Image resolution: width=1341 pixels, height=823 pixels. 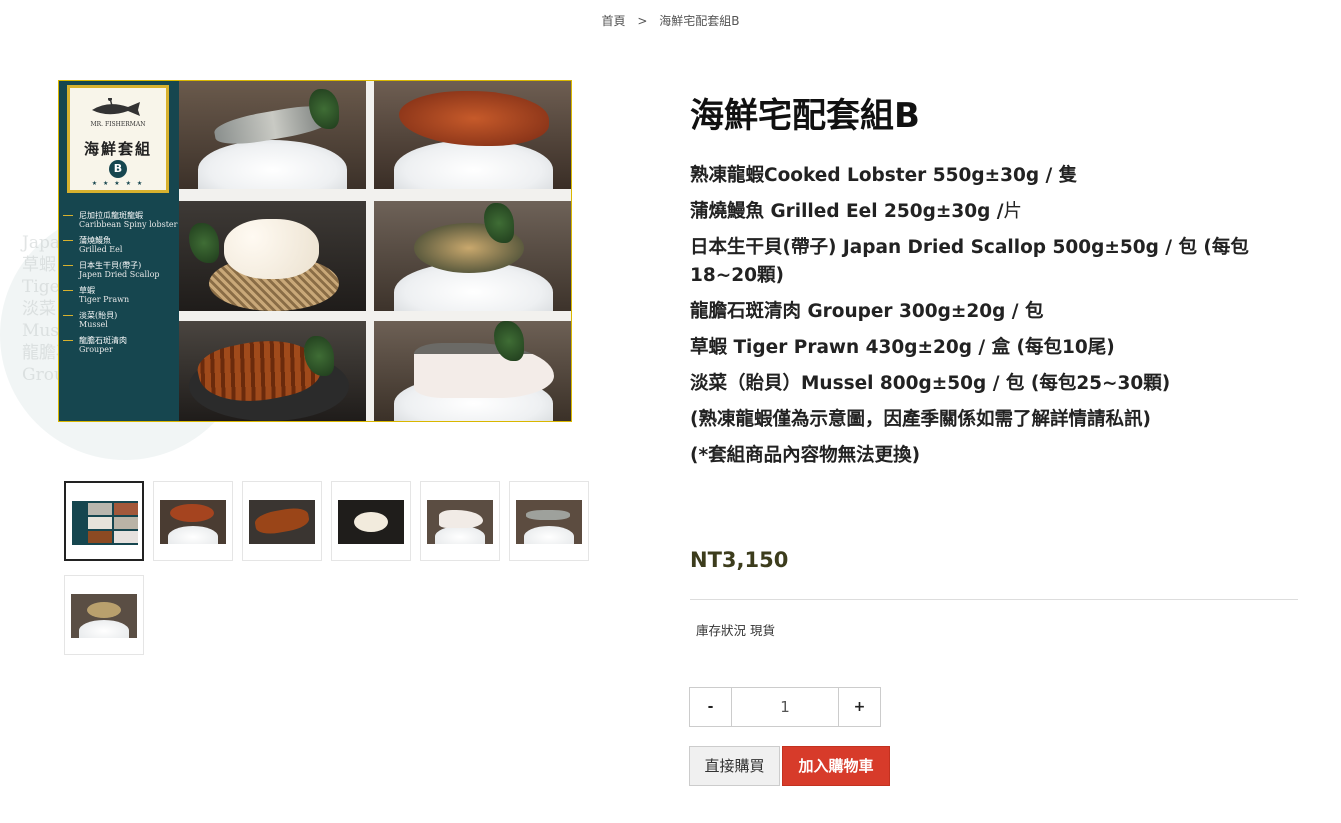 I want to click on breadcrumb-home-link: 首頁, so click(x=614, y=21).